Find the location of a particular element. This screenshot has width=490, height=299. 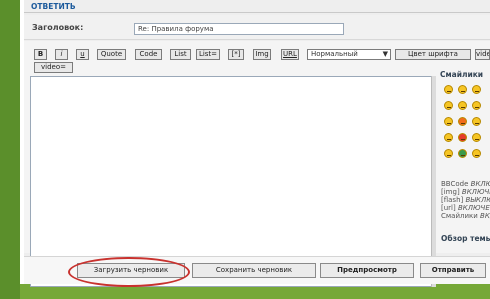

url-button: URL is located at coordinates (290, 54).